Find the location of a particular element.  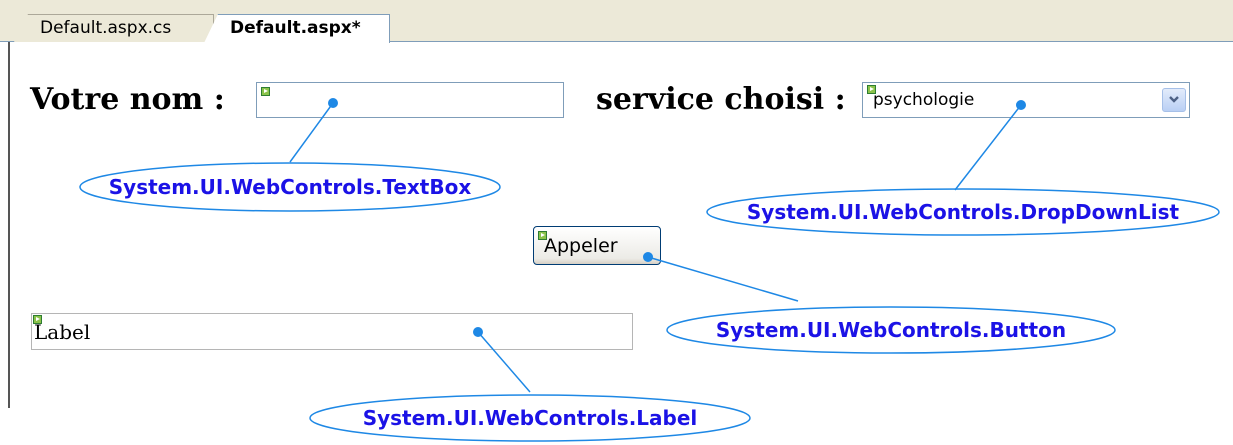

button-callout-dot is located at coordinates (648, 257).